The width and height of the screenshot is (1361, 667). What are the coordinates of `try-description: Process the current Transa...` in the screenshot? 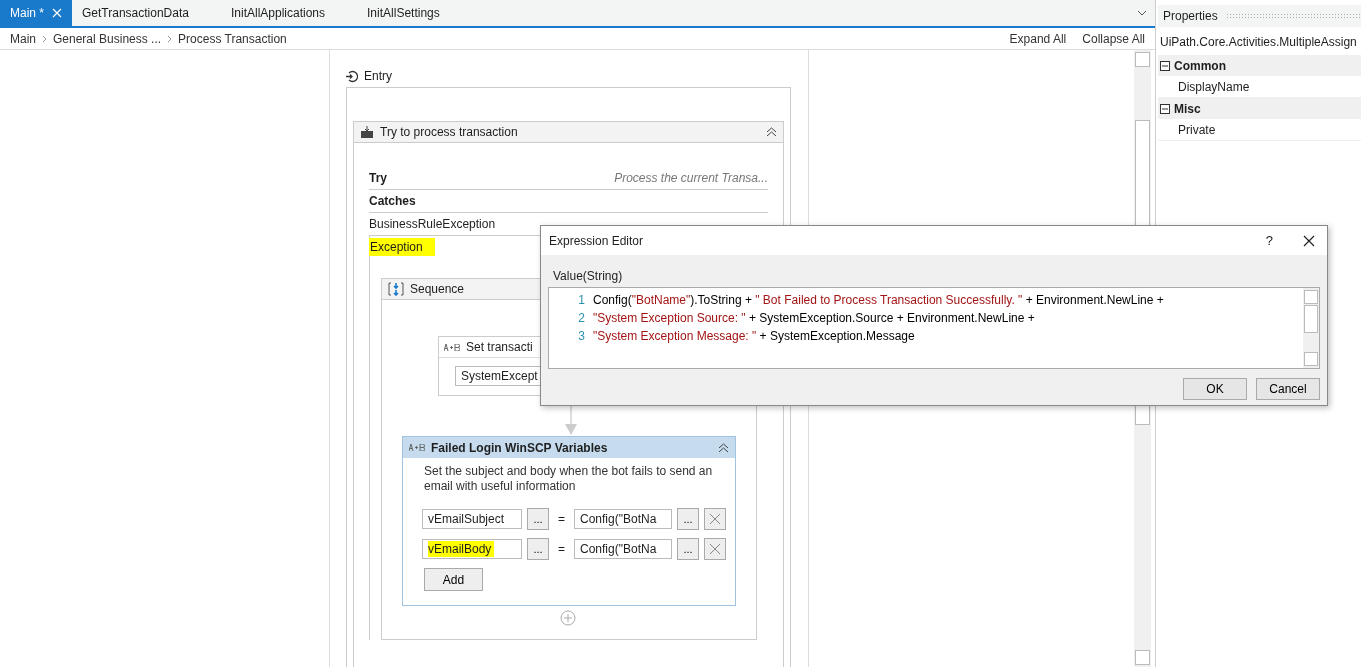 It's located at (691, 178).